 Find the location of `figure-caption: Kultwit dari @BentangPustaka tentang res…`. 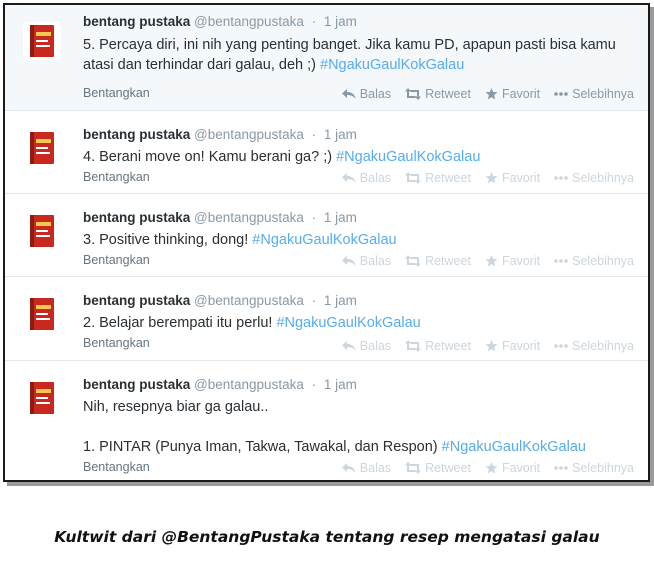

figure-caption: Kultwit dari @BentangPustaka tentang res… is located at coordinates (327, 537).